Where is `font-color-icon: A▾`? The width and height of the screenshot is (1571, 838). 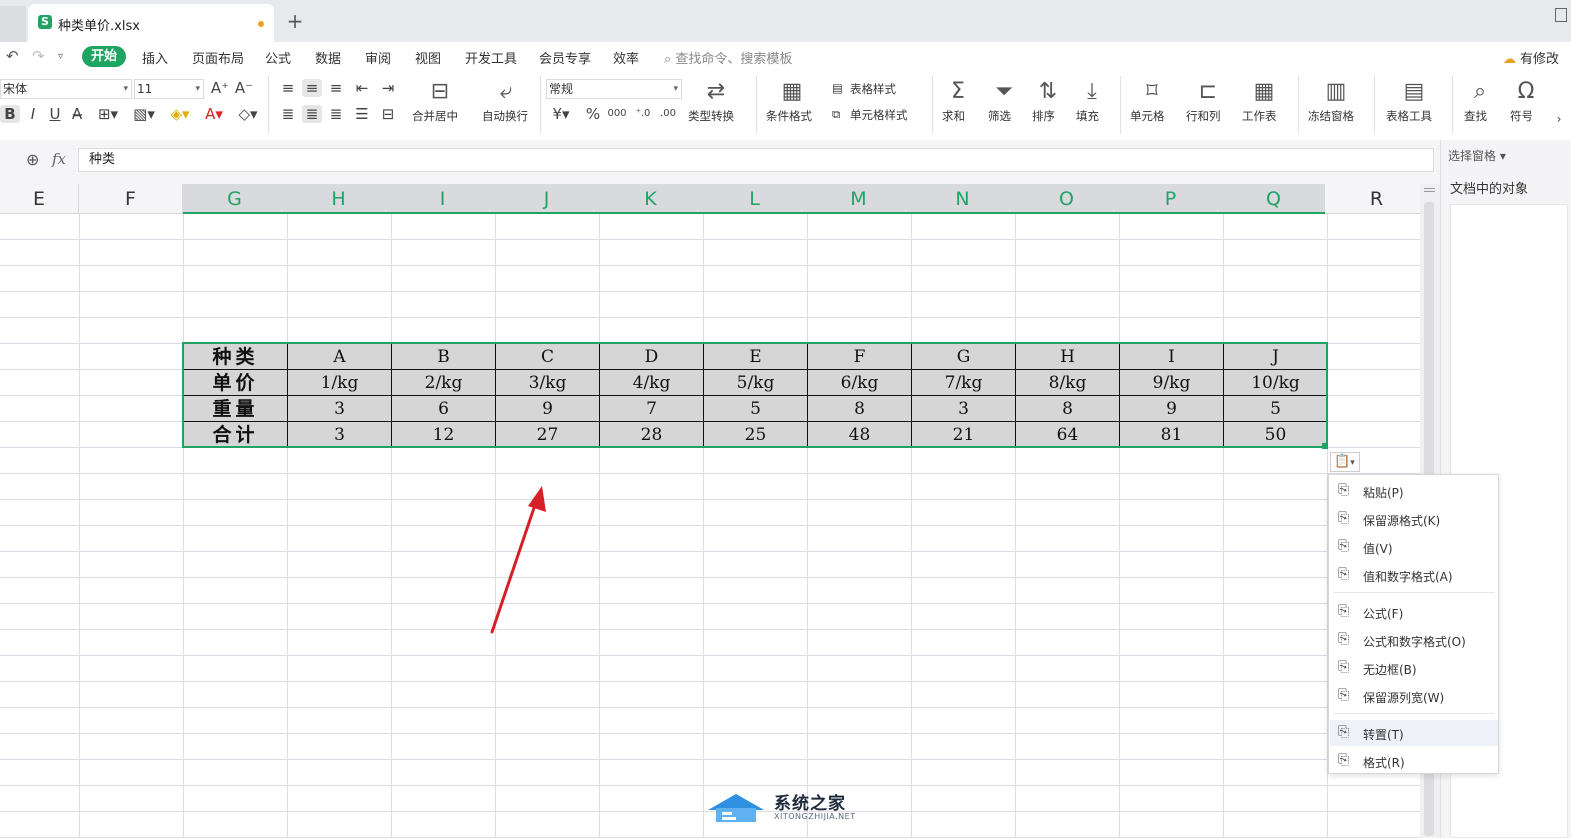 font-color-icon: A▾ is located at coordinates (214, 114).